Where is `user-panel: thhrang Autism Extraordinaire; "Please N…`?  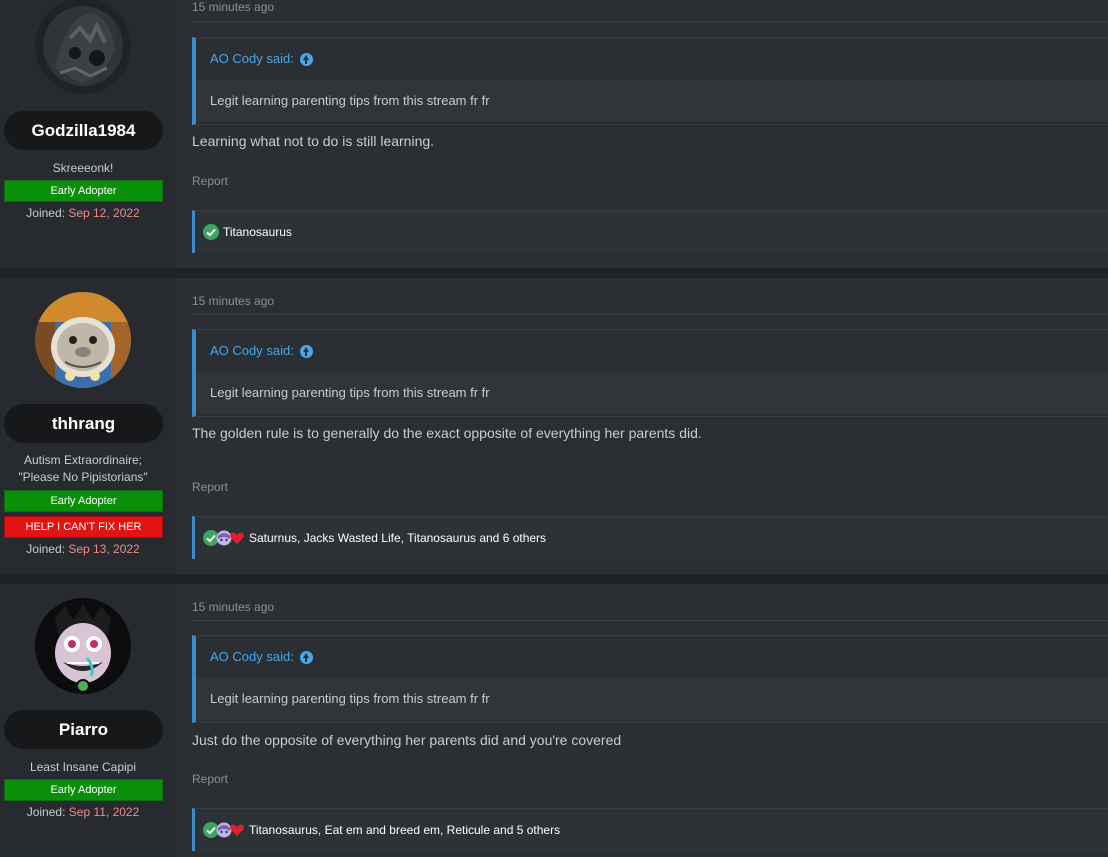
user-panel: thhrang Autism Extraordinaire; "Please N… is located at coordinates (89, 426).